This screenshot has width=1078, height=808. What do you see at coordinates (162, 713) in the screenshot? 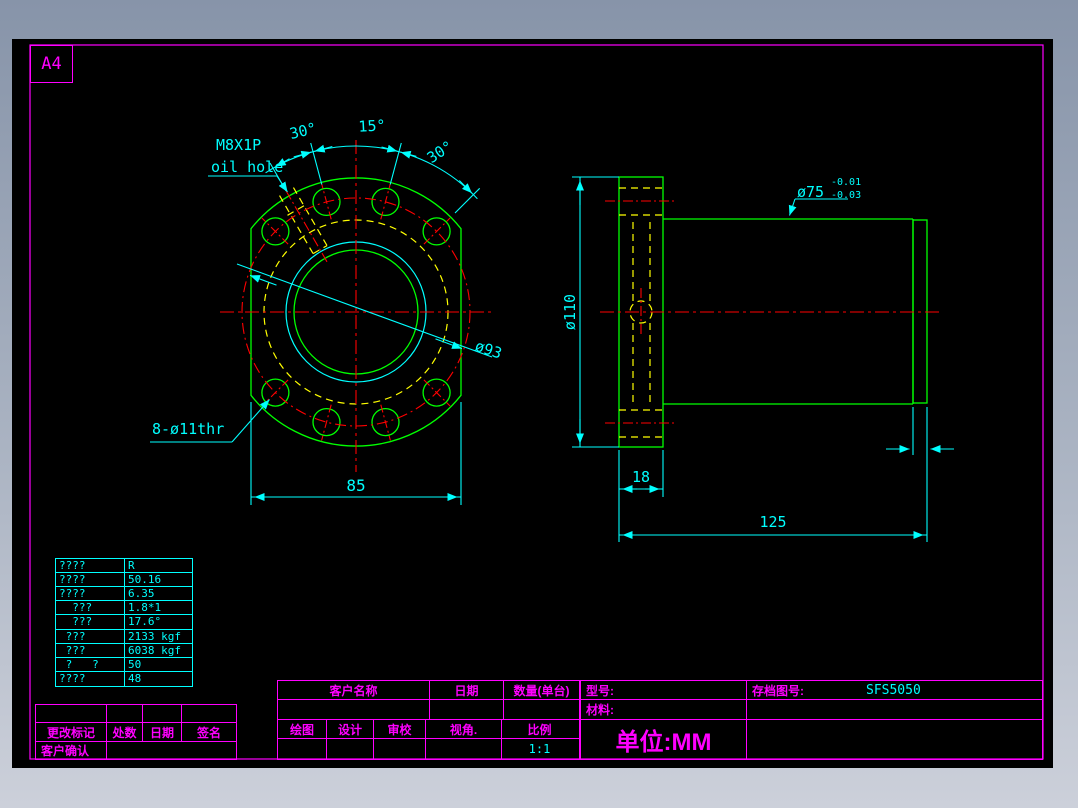
I see `rev-date-cell` at bounding box center [162, 713].